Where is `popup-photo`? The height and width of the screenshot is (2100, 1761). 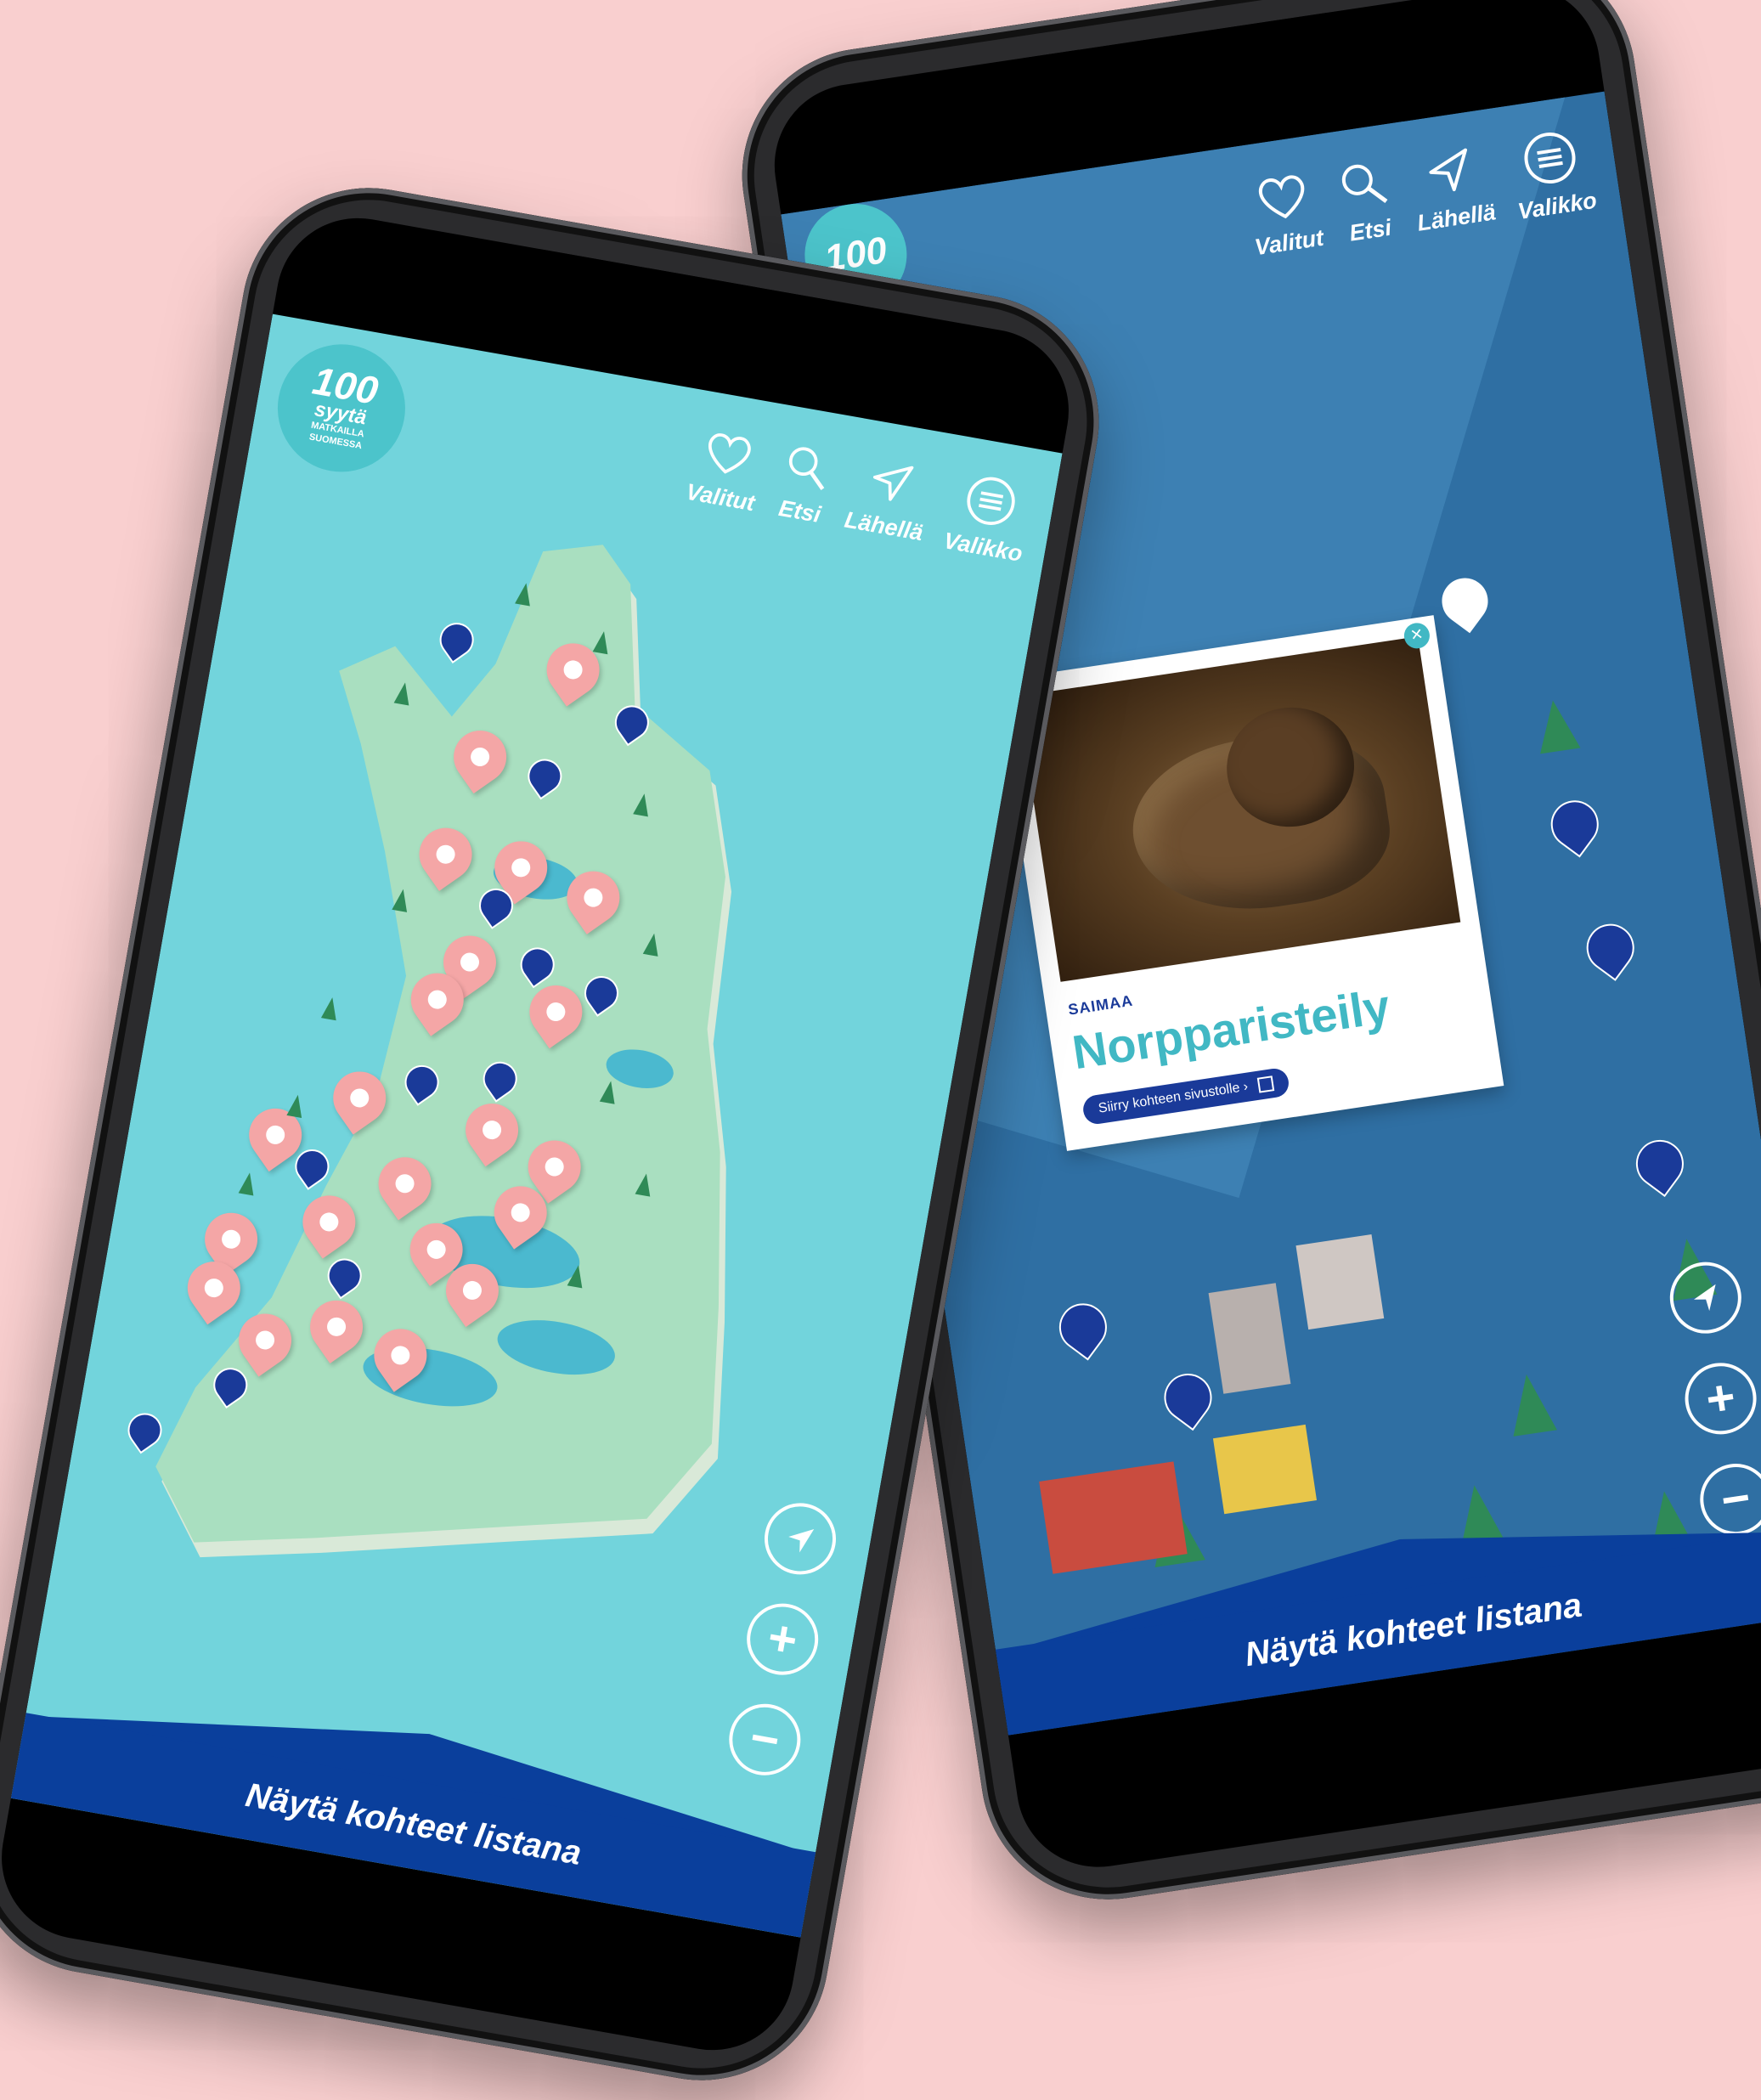
popup-photo is located at coordinates (1239, 809).